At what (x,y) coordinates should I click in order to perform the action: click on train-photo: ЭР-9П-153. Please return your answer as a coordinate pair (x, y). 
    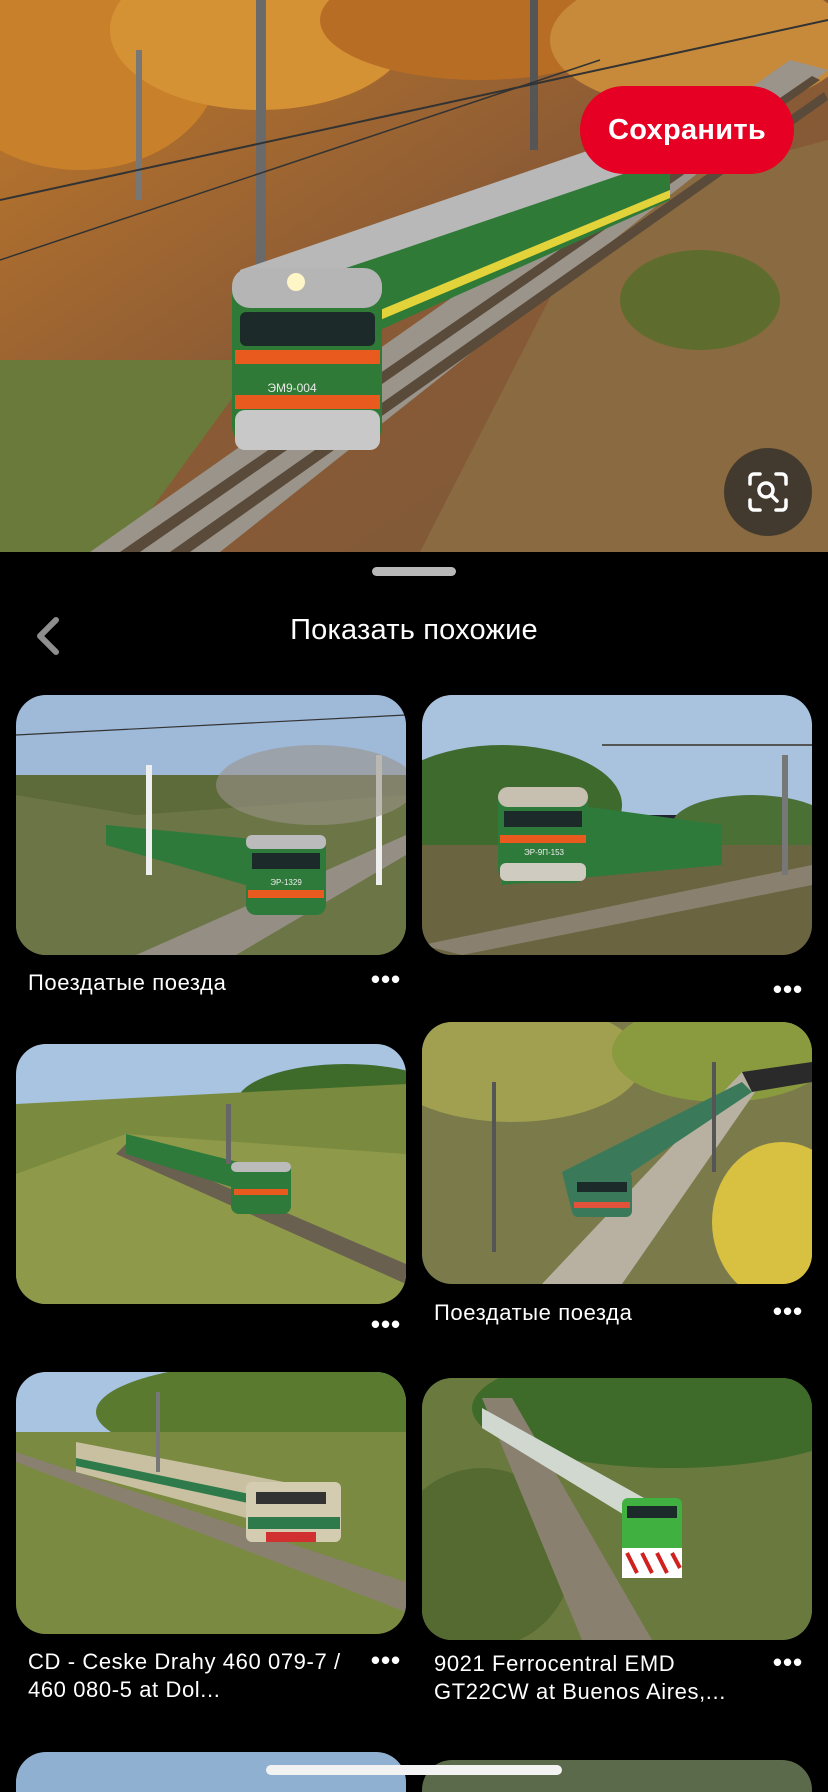
    Looking at the image, I should click on (617, 825).